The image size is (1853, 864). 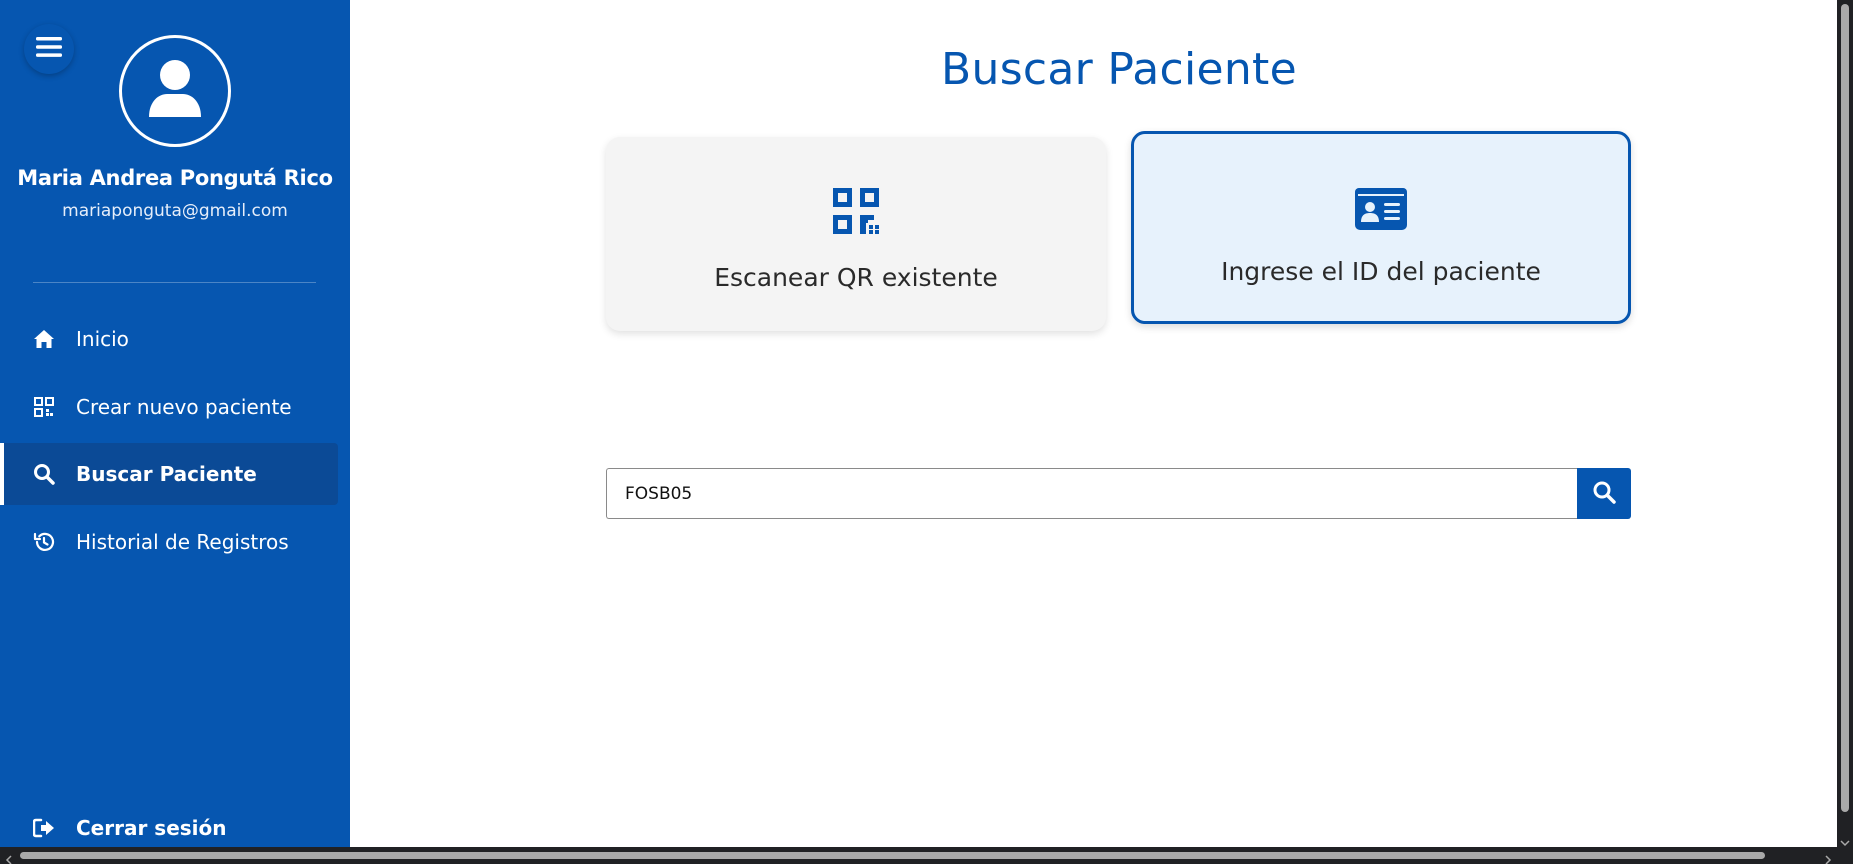 What do you see at coordinates (184, 407) in the screenshot?
I see `sidebar-item-label: Crear nuevo paciente` at bounding box center [184, 407].